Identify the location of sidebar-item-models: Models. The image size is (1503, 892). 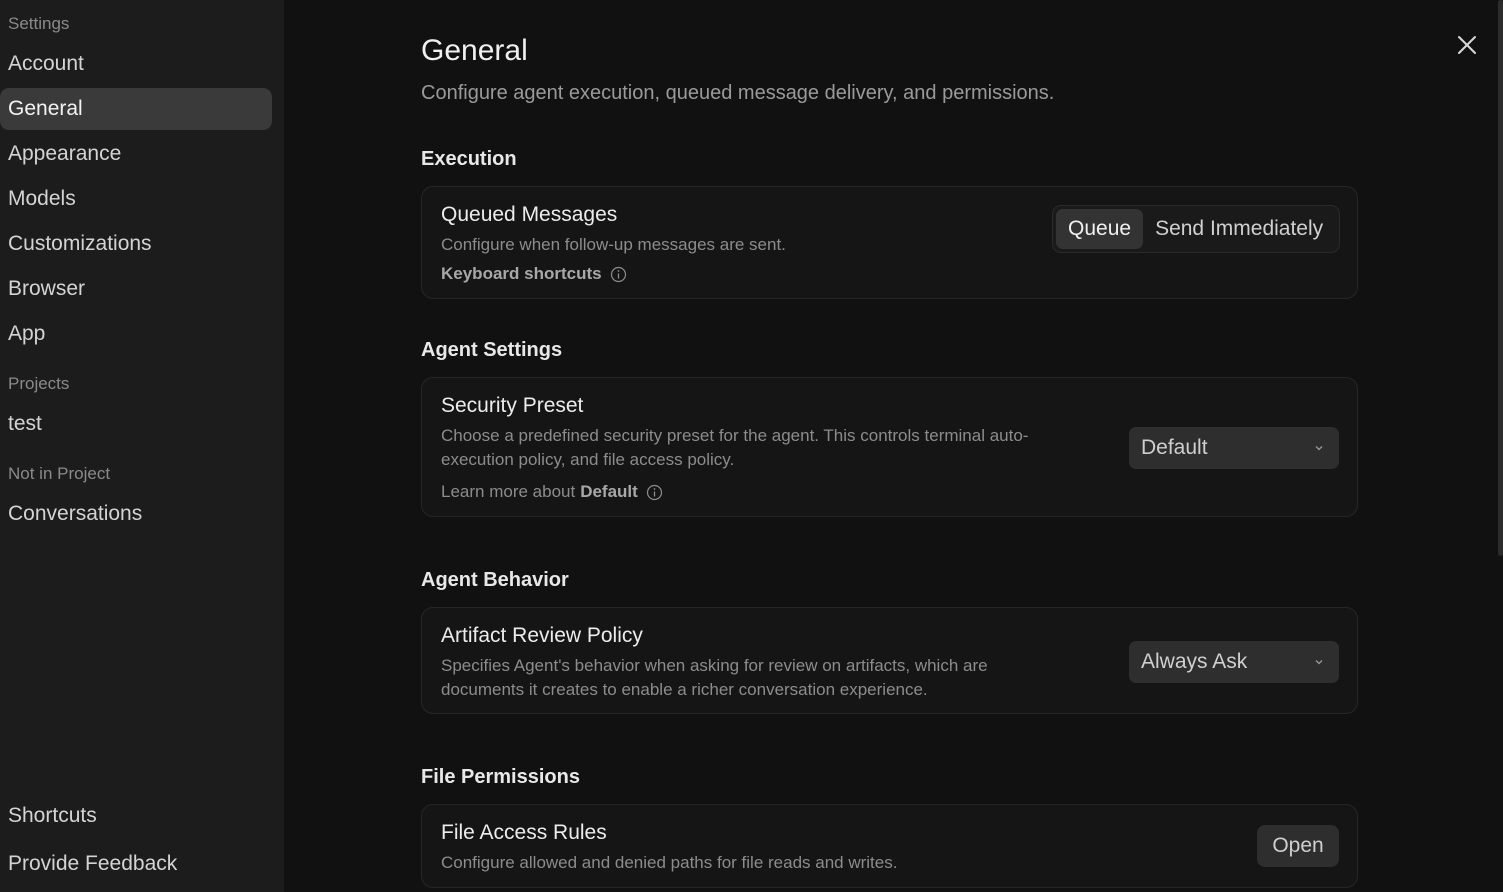
(136, 199).